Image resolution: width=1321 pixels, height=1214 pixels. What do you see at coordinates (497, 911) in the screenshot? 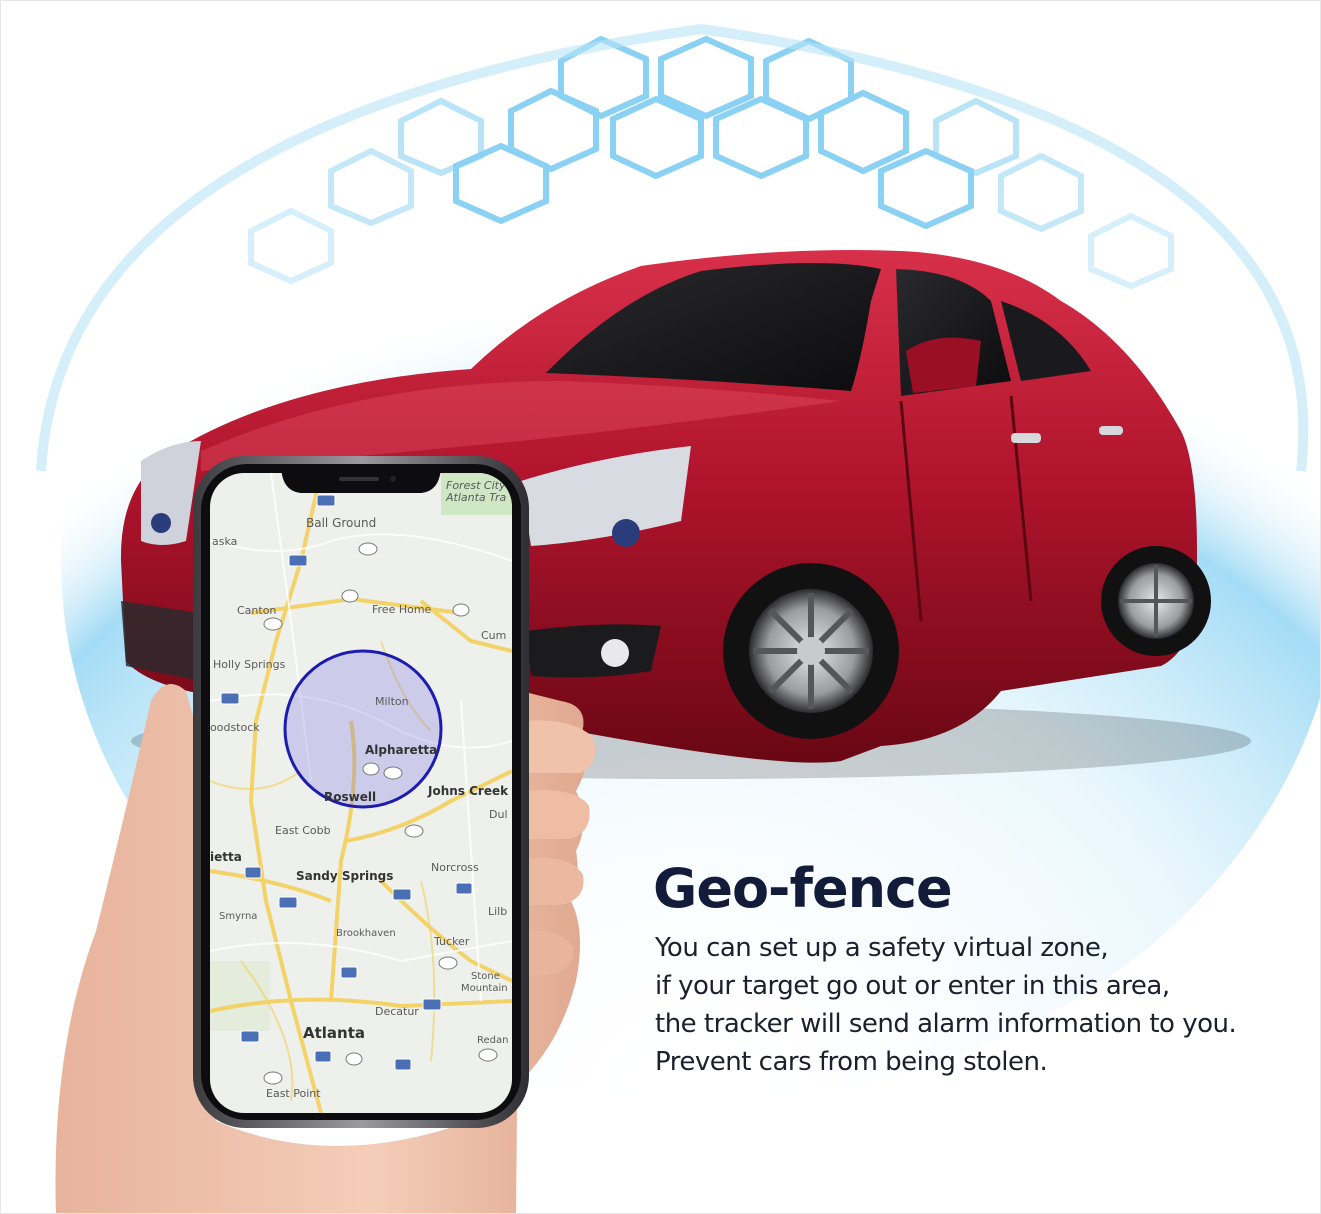
I see `map-label-lilburn: Lilb` at bounding box center [497, 911].